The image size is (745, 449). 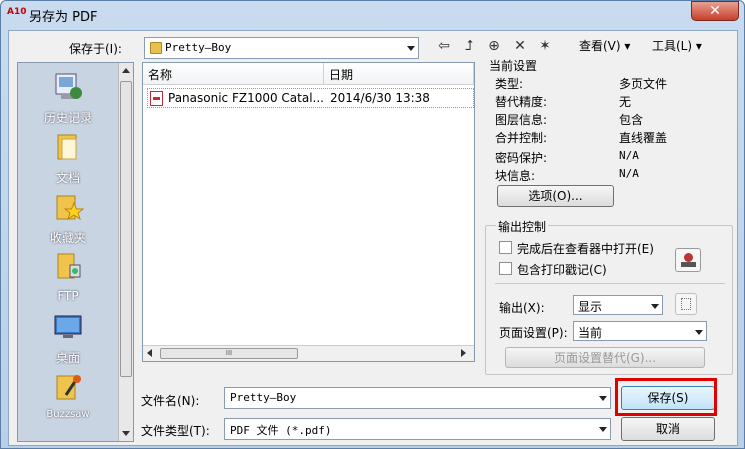 I want to click on window-title: 另存为 PDF, so click(x=63, y=17).